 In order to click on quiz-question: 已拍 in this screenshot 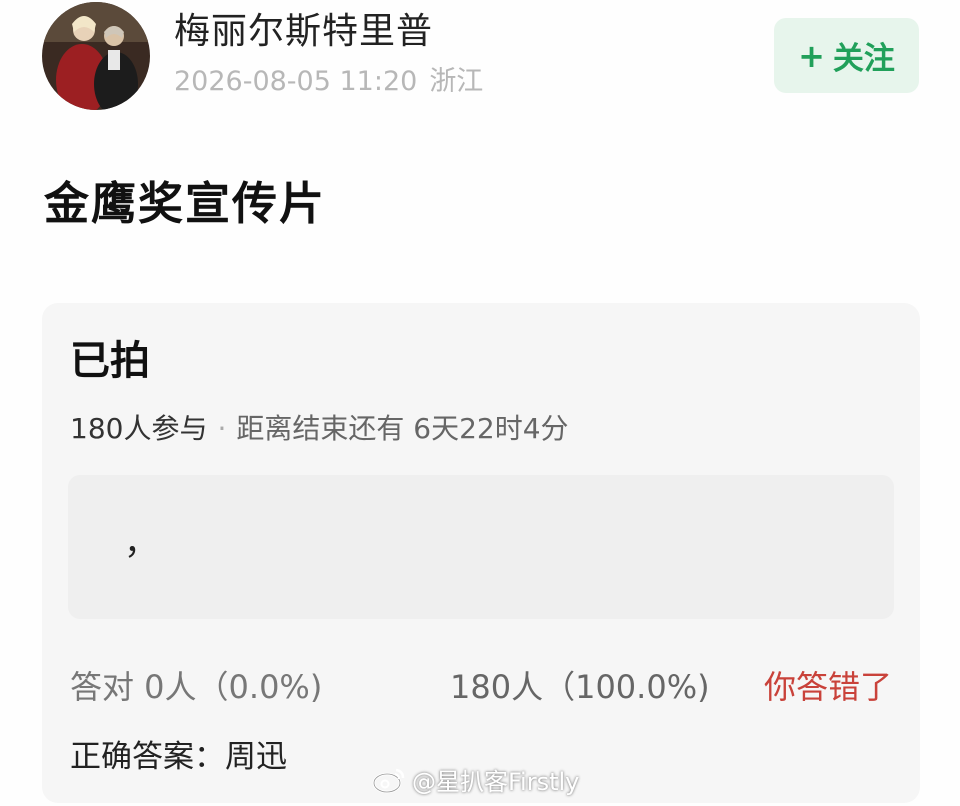, I will do `click(110, 361)`.